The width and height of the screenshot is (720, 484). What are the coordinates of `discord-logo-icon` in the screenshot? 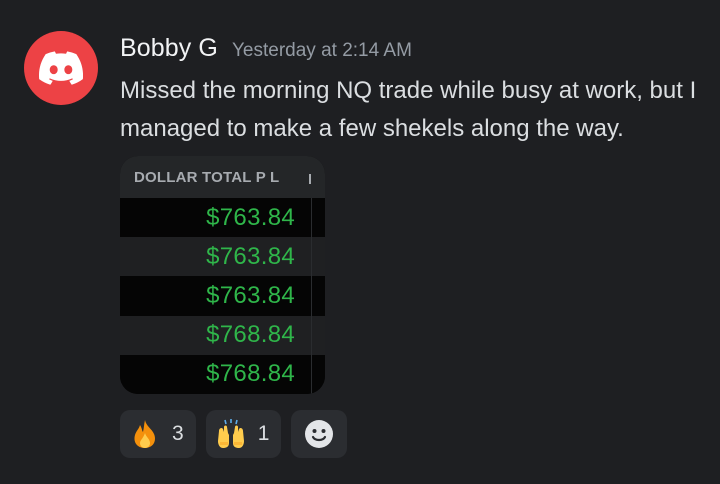 It's located at (61, 68).